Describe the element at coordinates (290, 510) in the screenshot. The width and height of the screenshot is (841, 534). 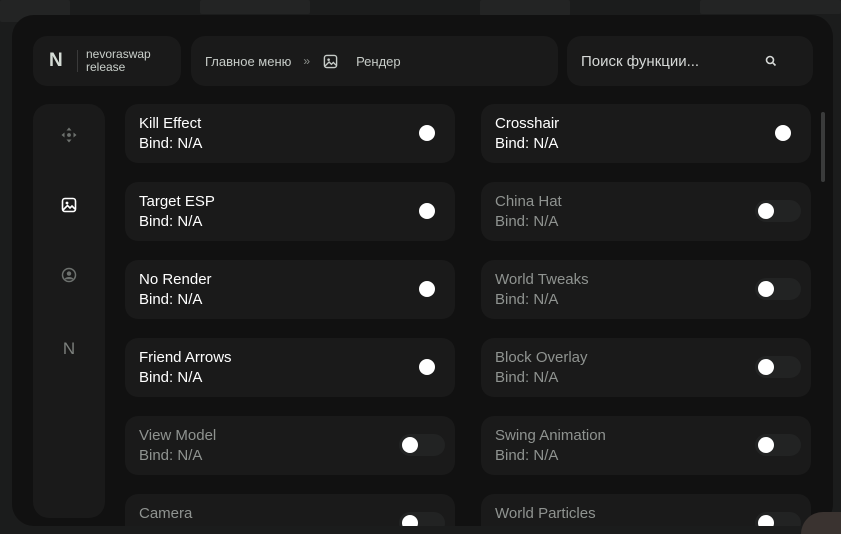
I see `module-card: Camera Bind: N/A` at that location.